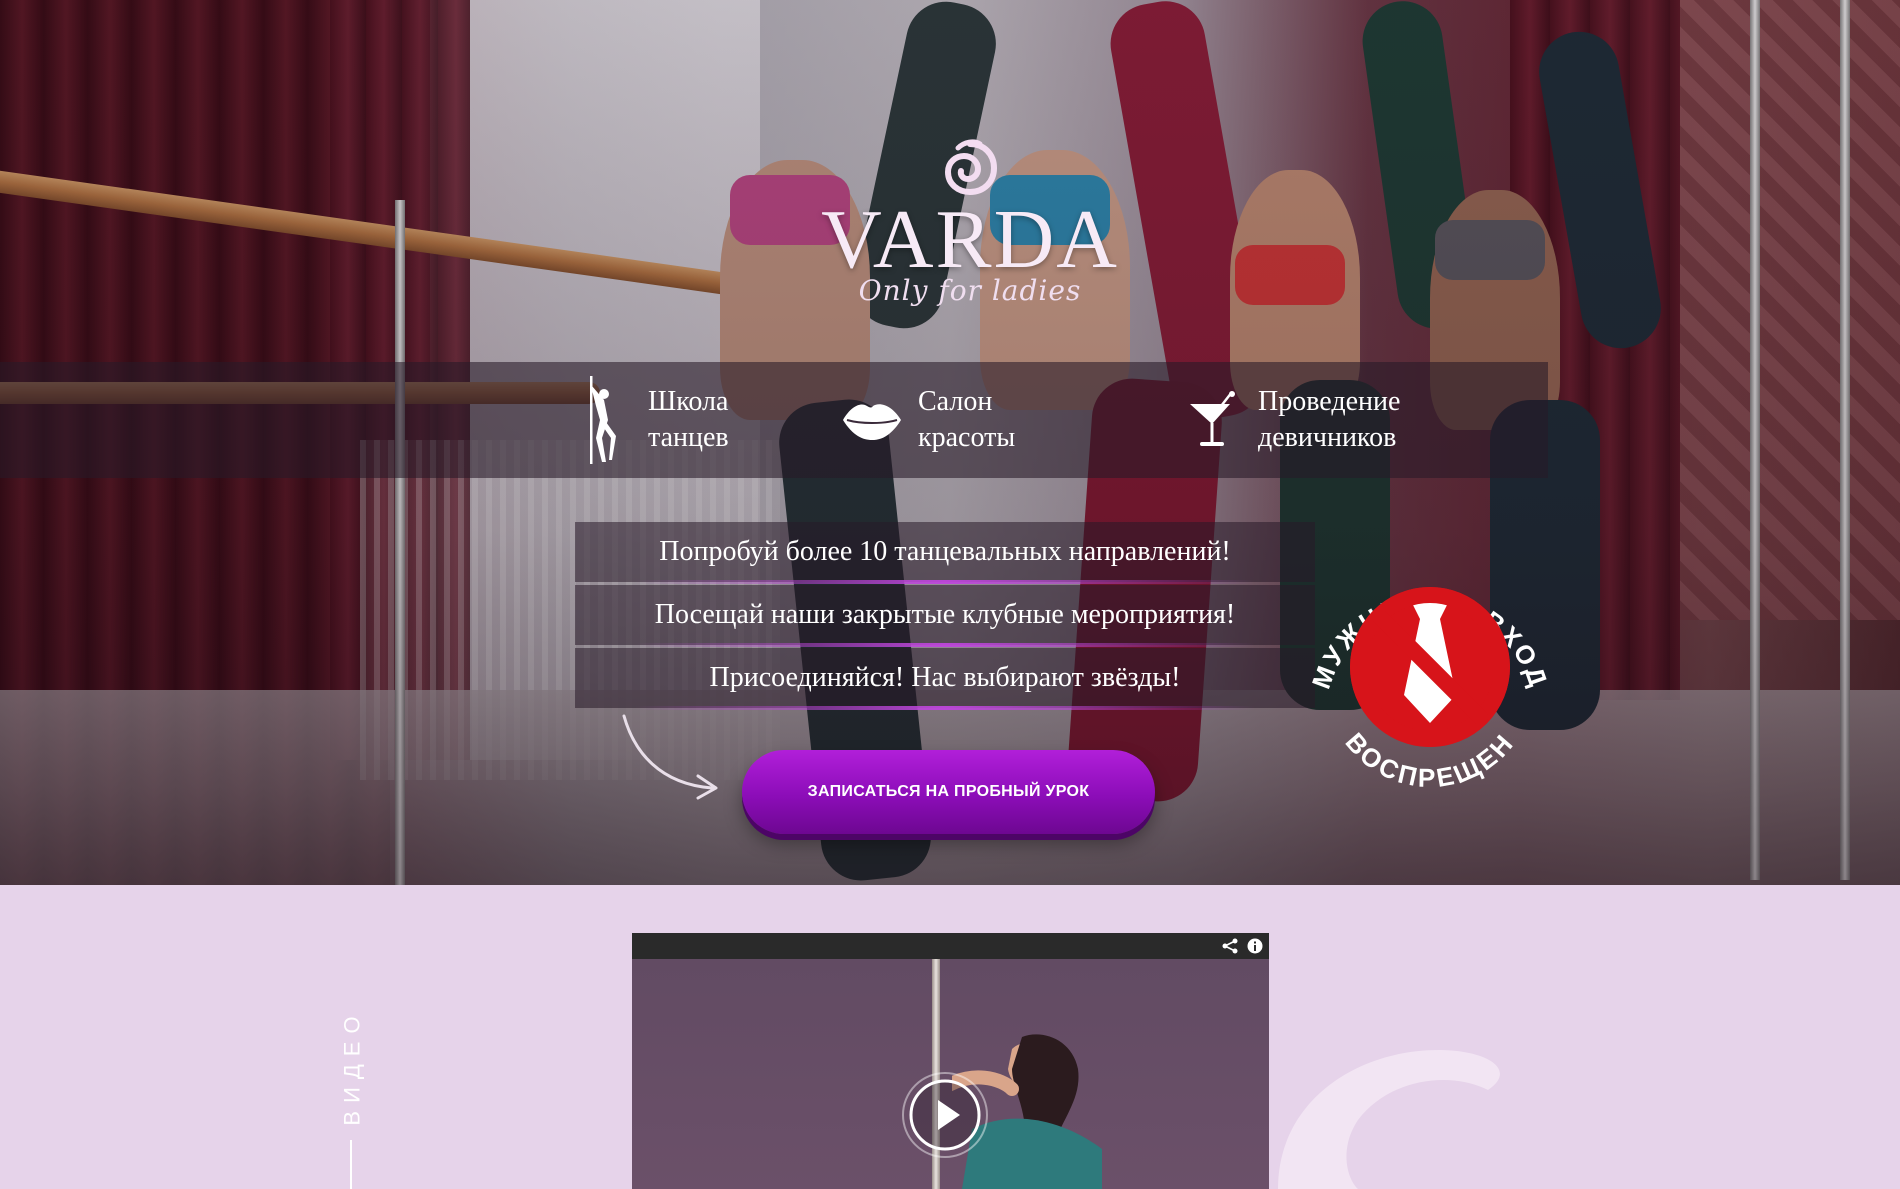  What do you see at coordinates (945, 1115) in the screenshot?
I see `play-icon` at bounding box center [945, 1115].